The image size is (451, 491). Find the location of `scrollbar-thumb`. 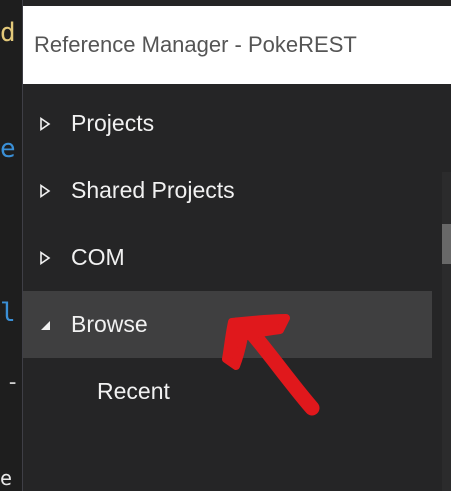

scrollbar-thumb is located at coordinates (446, 244).